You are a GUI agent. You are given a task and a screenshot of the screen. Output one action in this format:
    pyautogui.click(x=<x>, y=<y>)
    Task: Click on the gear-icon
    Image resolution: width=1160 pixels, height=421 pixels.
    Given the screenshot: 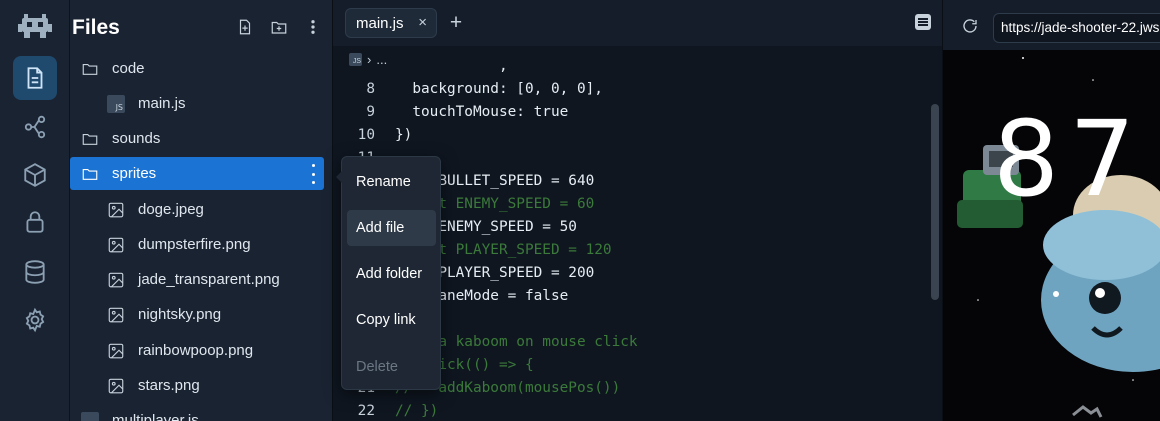 What is the action you would take?
    pyautogui.click(x=35, y=320)
    